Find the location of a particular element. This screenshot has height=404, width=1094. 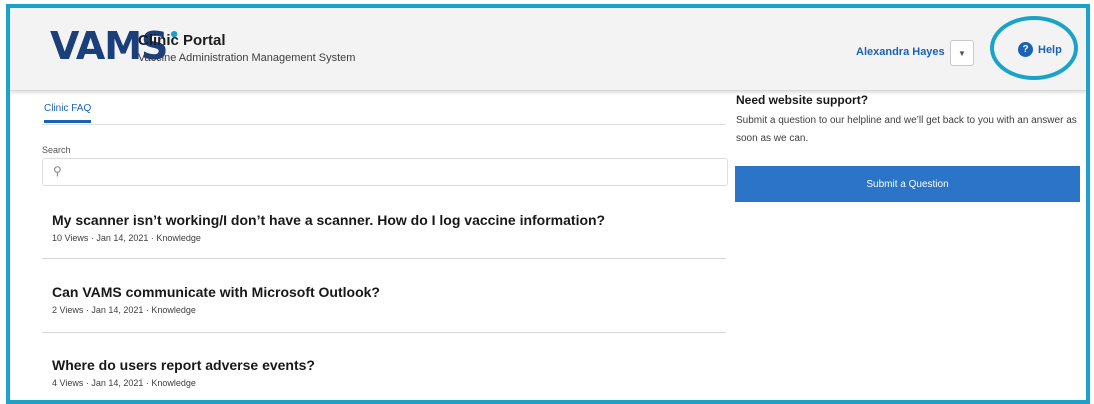

portal-subtitle: Vaccine Administration Management System is located at coordinates (247, 58).